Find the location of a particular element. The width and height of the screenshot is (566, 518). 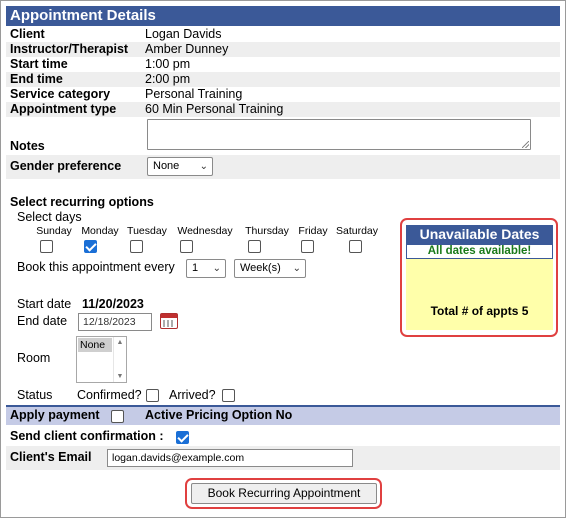

day-checkbox-sunday is located at coordinates (46, 246).